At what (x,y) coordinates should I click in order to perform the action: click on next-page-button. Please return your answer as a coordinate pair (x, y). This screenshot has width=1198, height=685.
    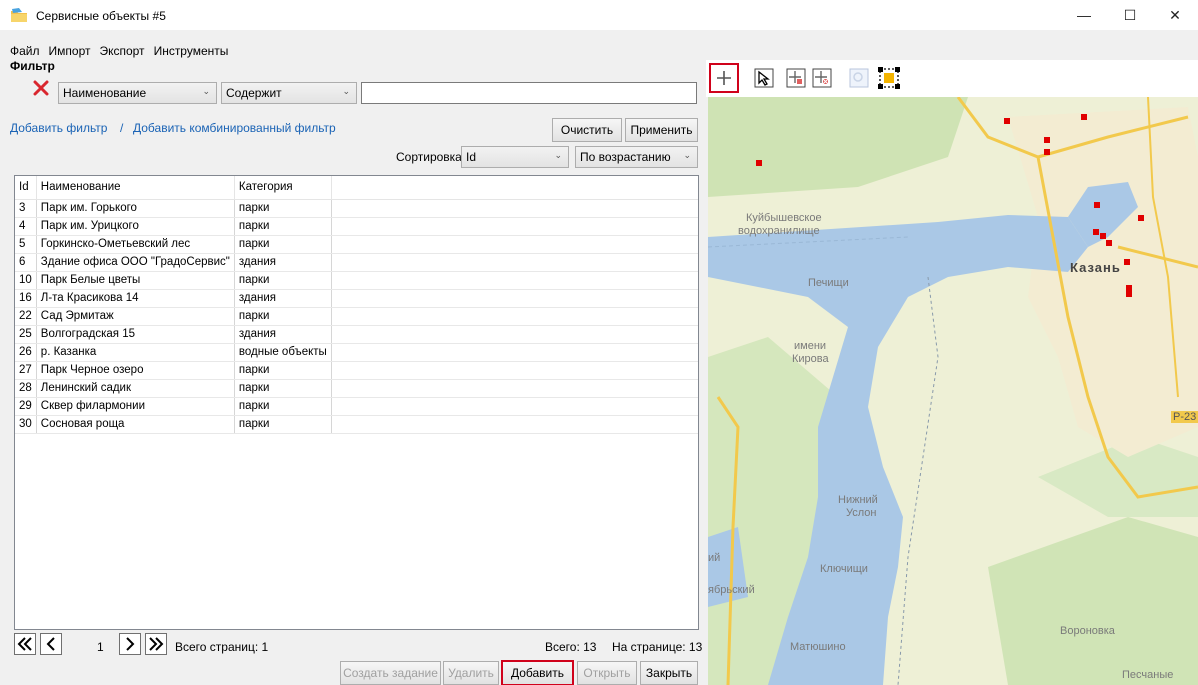
    Looking at the image, I should click on (130, 644).